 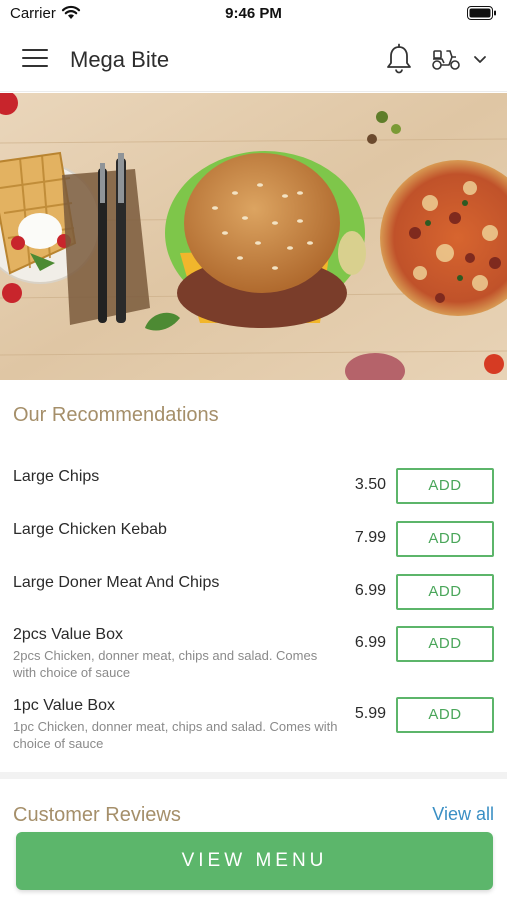 What do you see at coordinates (370, 713) in the screenshot?
I see `item-price: 5.99` at bounding box center [370, 713].